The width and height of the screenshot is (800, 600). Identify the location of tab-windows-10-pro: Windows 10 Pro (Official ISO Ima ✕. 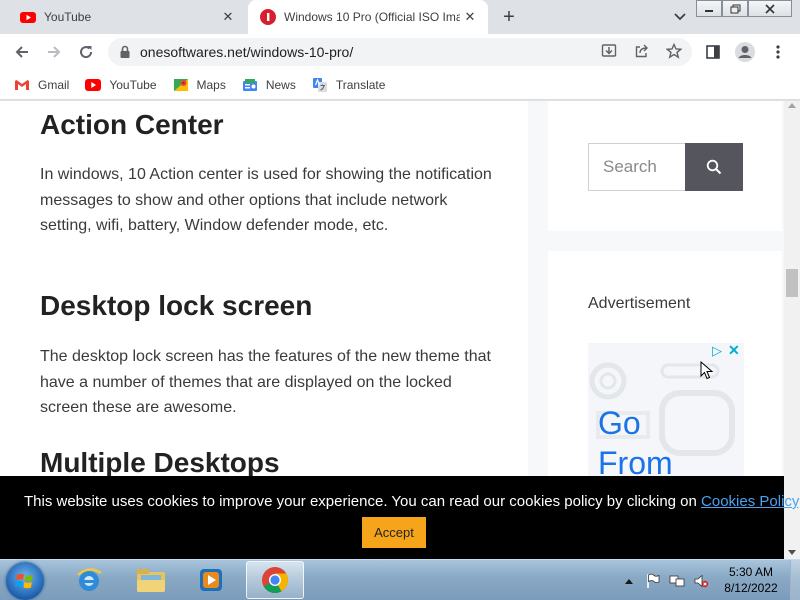
(368, 17).